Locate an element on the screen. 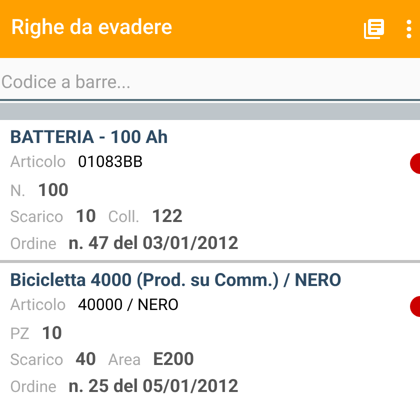  item-title: BATTERIA - 100 Ah is located at coordinates (89, 138).